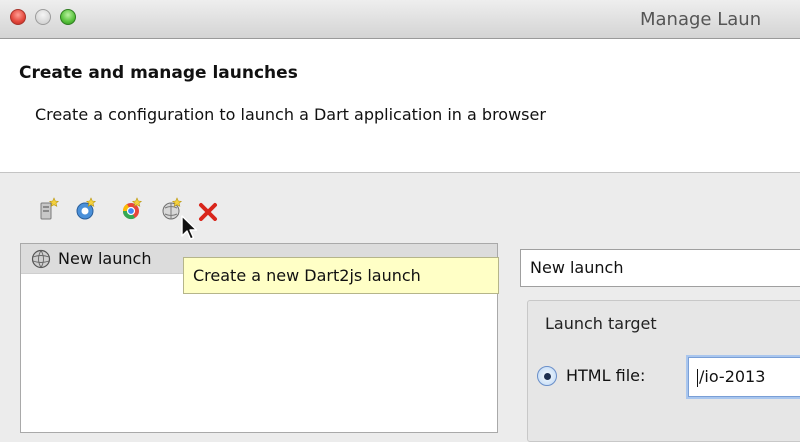 The image size is (800, 442). I want to click on text-caret, so click(697, 377).